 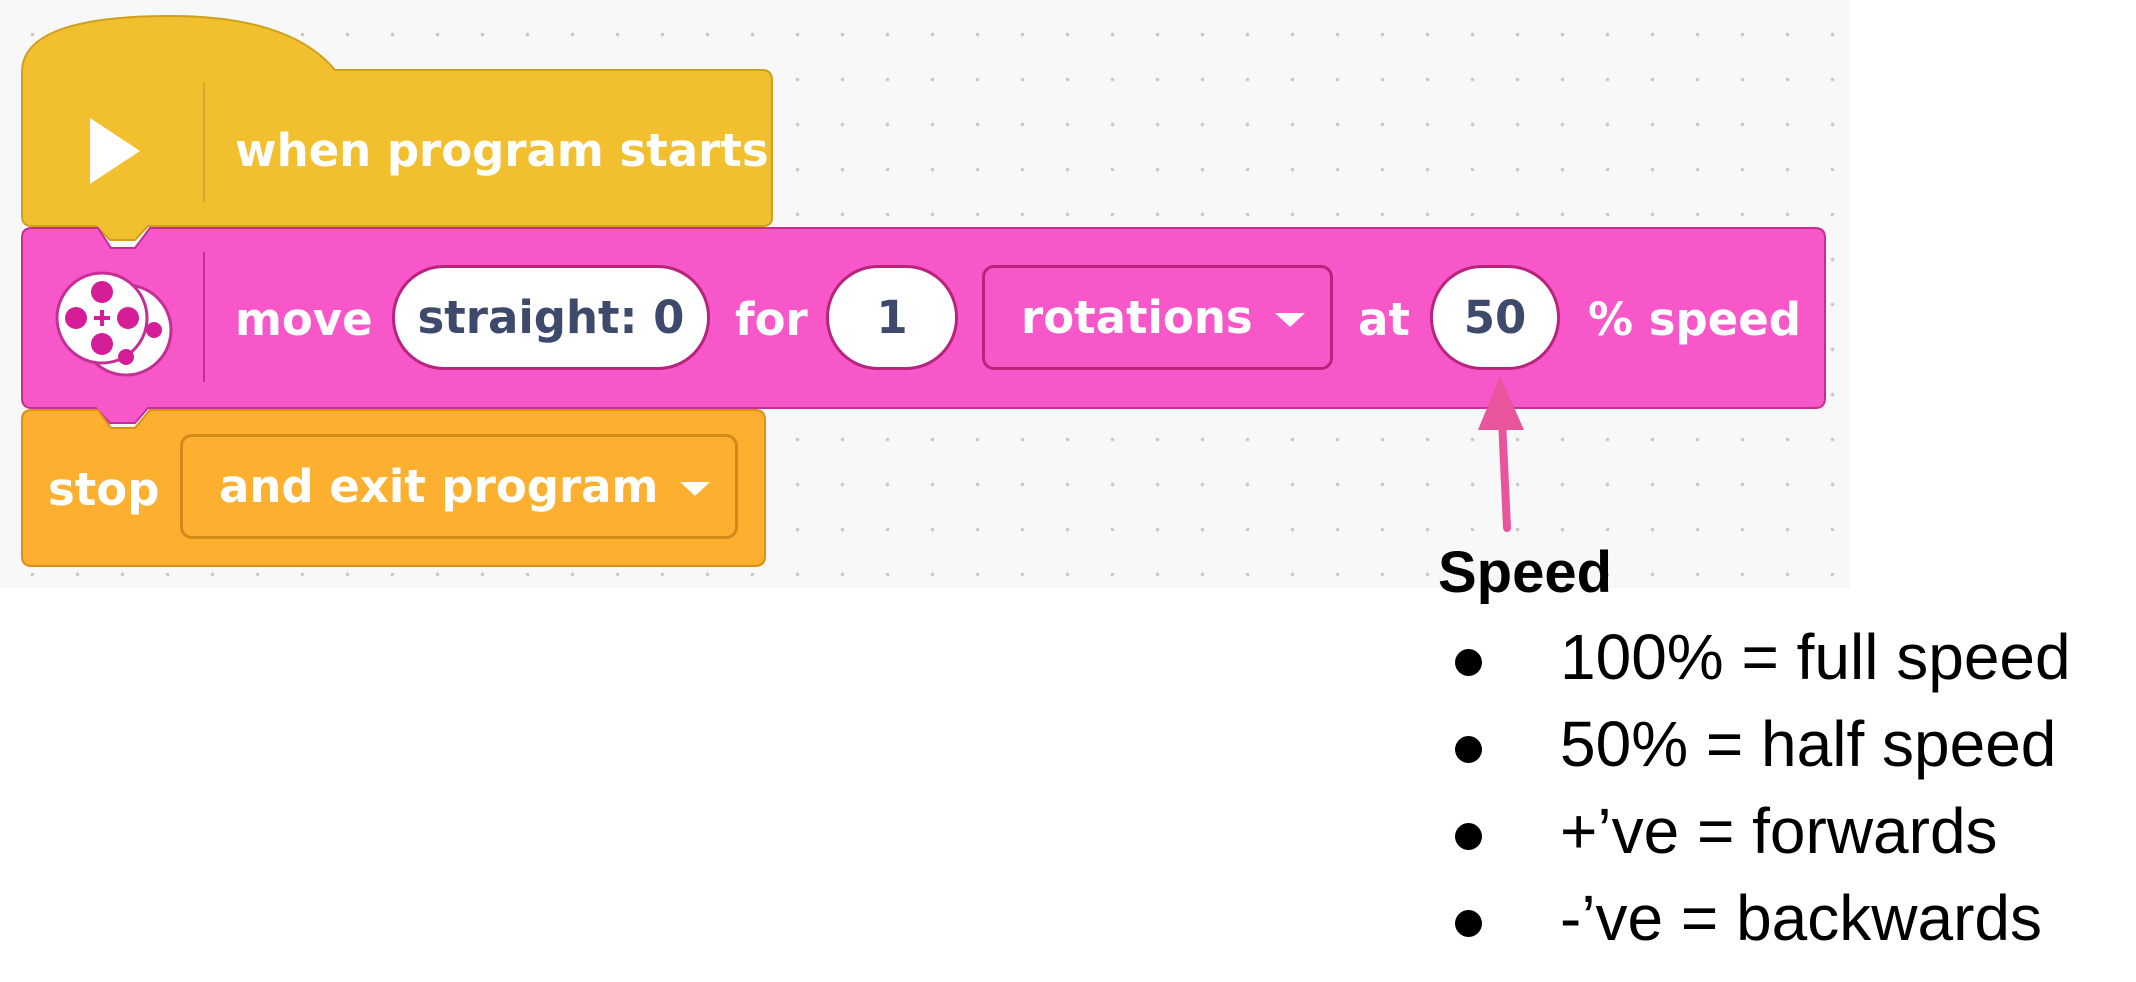 What do you see at coordinates (502, 150) in the screenshot?
I see `event-label: when program starts` at bounding box center [502, 150].